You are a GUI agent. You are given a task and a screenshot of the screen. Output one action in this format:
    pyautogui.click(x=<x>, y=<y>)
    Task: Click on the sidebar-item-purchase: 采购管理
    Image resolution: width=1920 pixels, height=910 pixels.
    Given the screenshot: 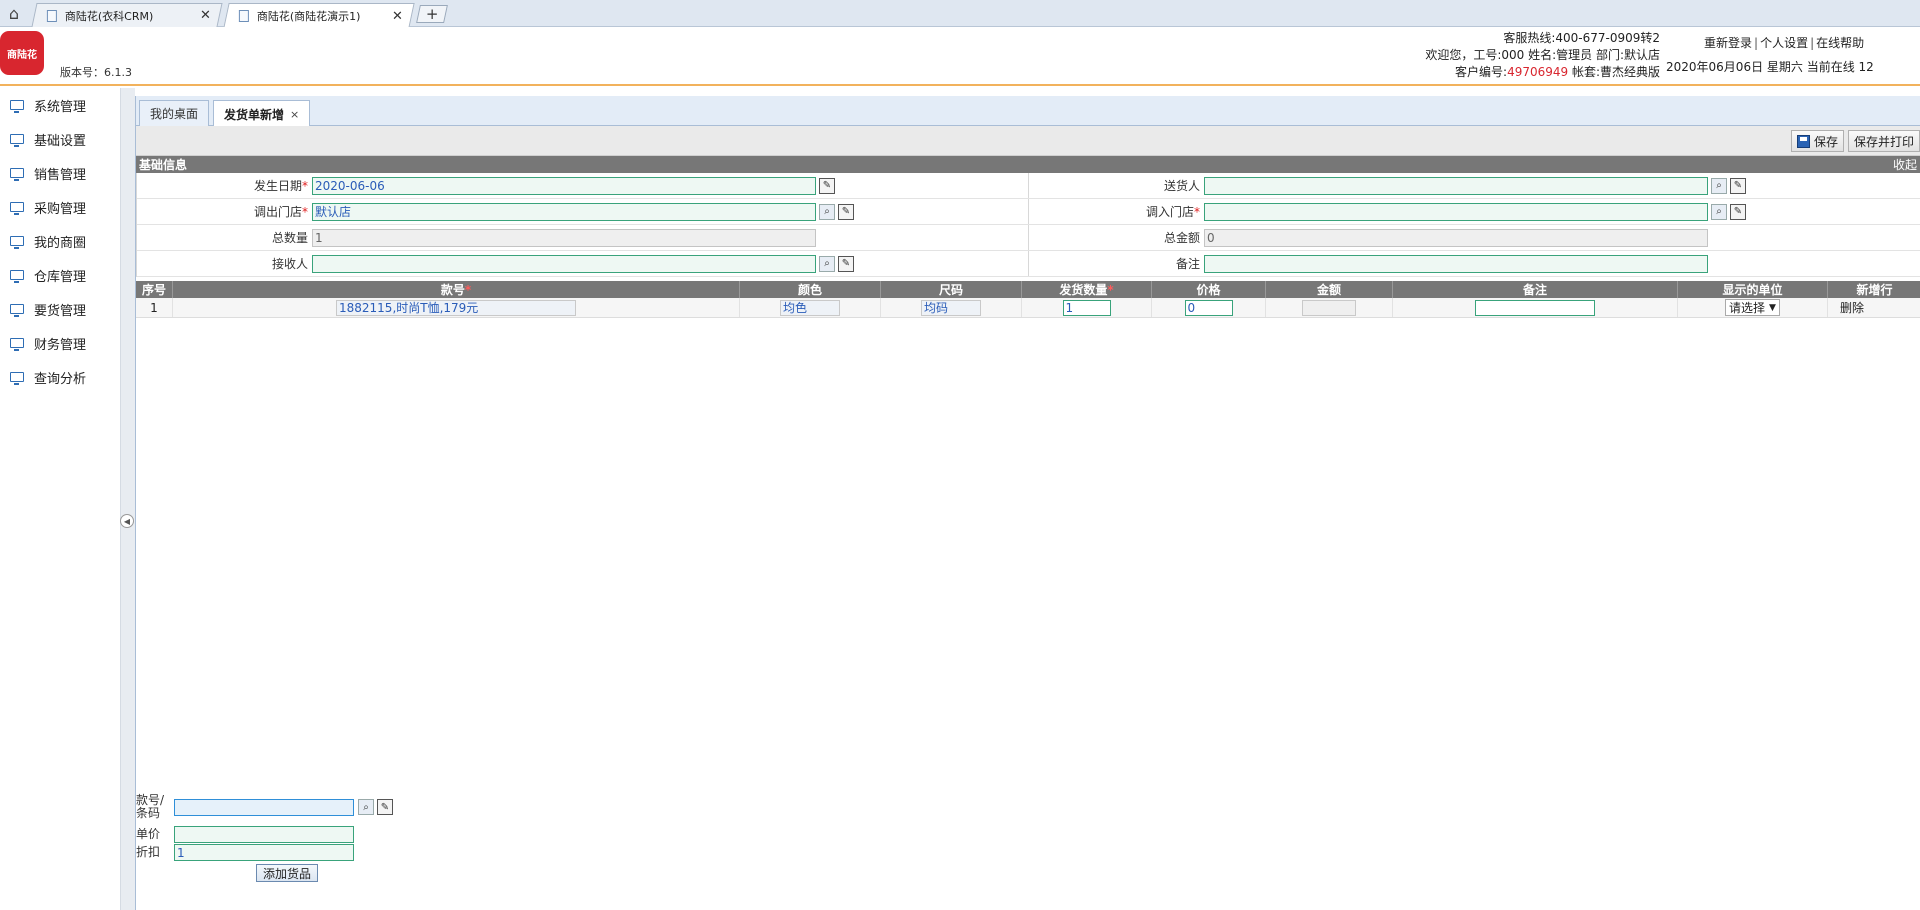 What is the action you would take?
    pyautogui.click(x=60, y=207)
    